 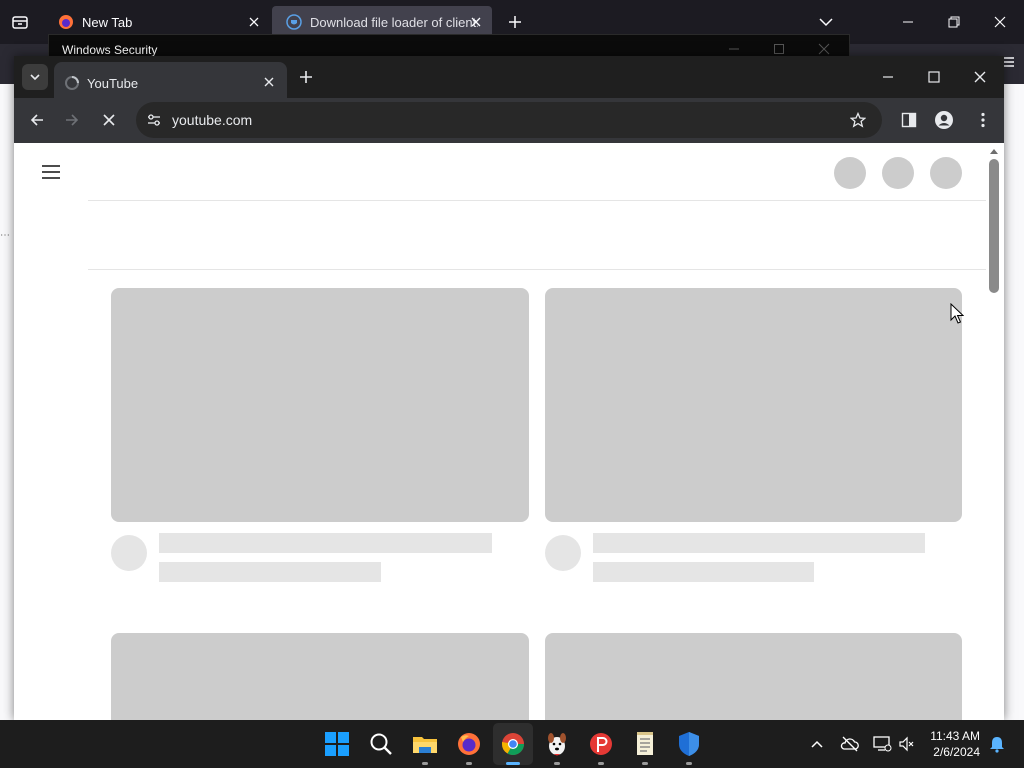 What do you see at coordinates (557, 744) in the screenshot?
I see `dog-app-icon` at bounding box center [557, 744].